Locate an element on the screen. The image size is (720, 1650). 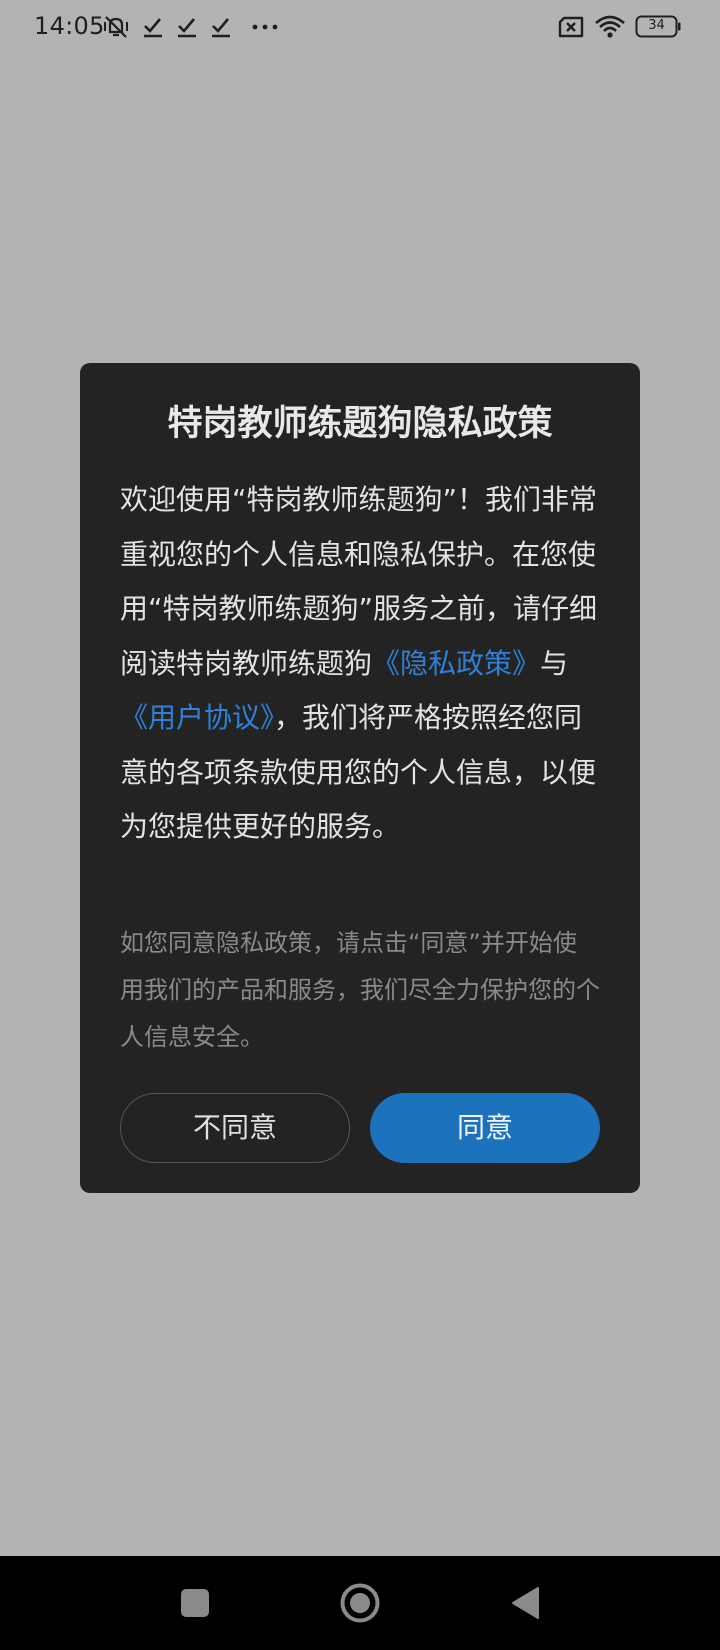
dialog-title: 特岗教师练题狗隐私政策 is located at coordinates (360, 424).